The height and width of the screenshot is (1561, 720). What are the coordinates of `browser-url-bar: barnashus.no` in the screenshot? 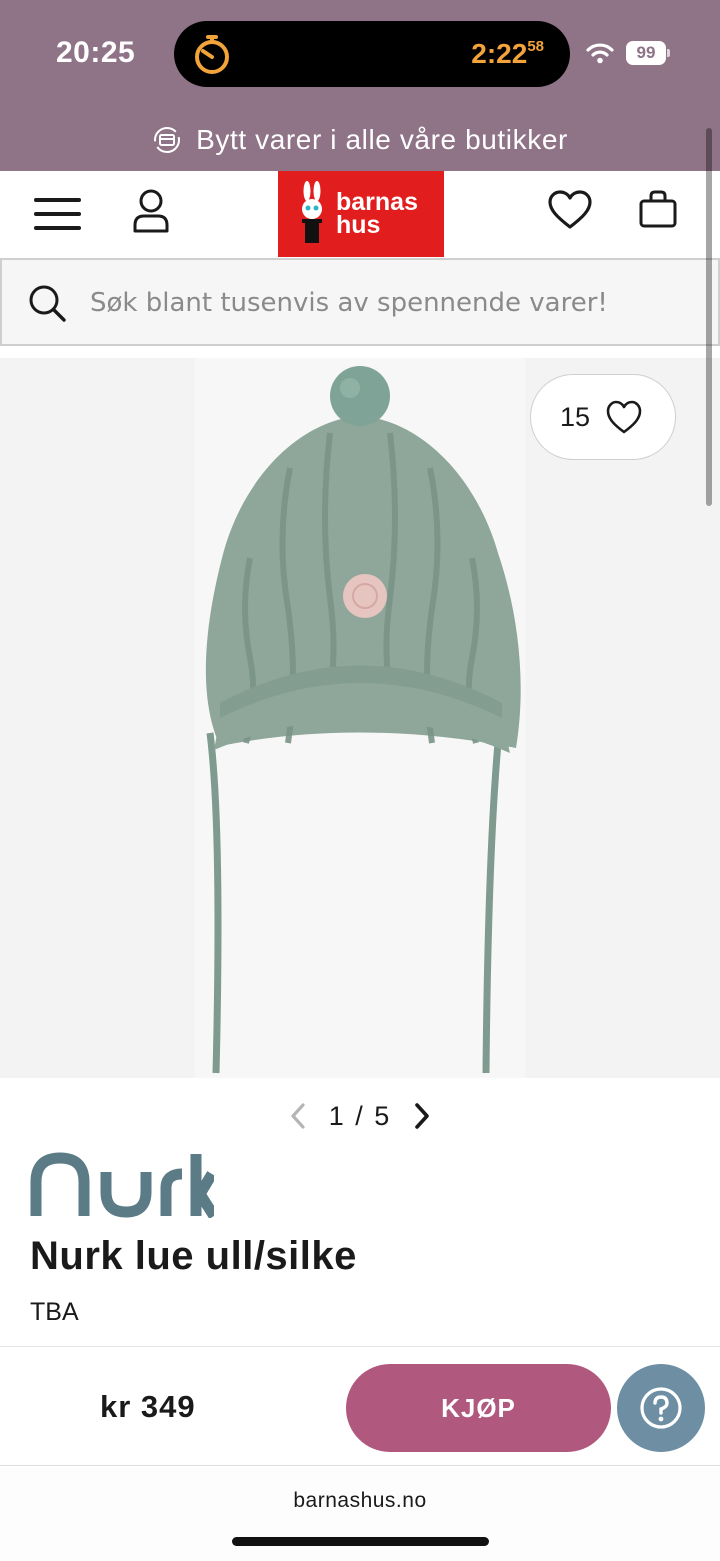 It's located at (360, 1514).